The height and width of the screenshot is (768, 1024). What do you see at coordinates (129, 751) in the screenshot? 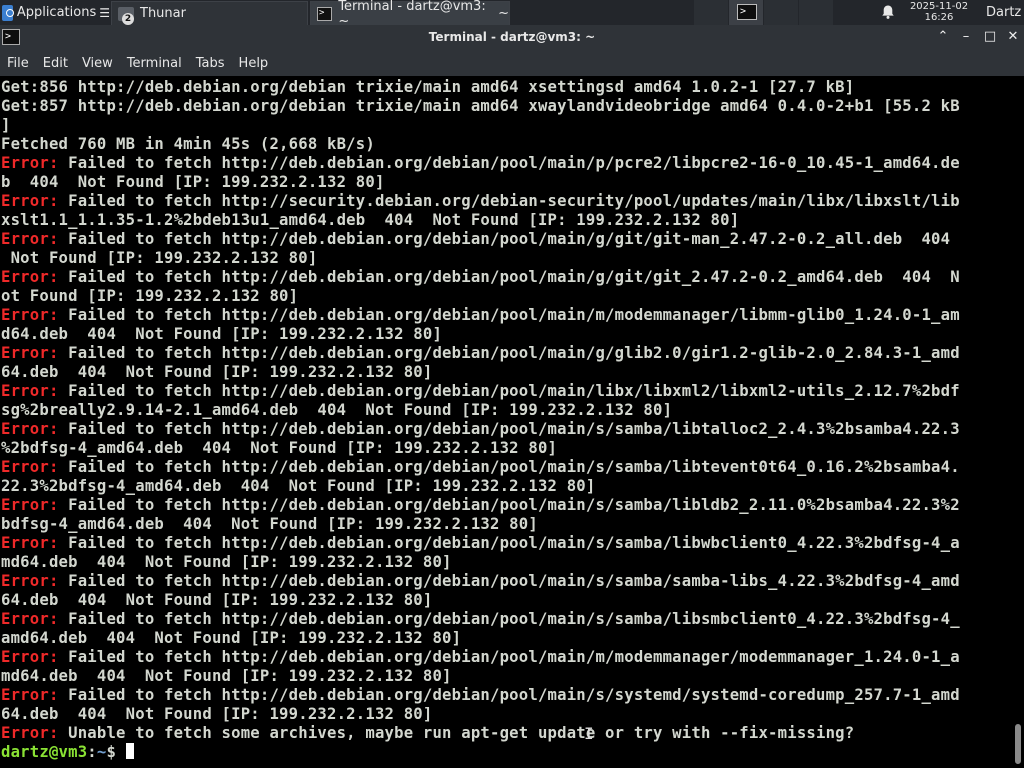
I see `terminal-cursor` at bounding box center [129, 751].